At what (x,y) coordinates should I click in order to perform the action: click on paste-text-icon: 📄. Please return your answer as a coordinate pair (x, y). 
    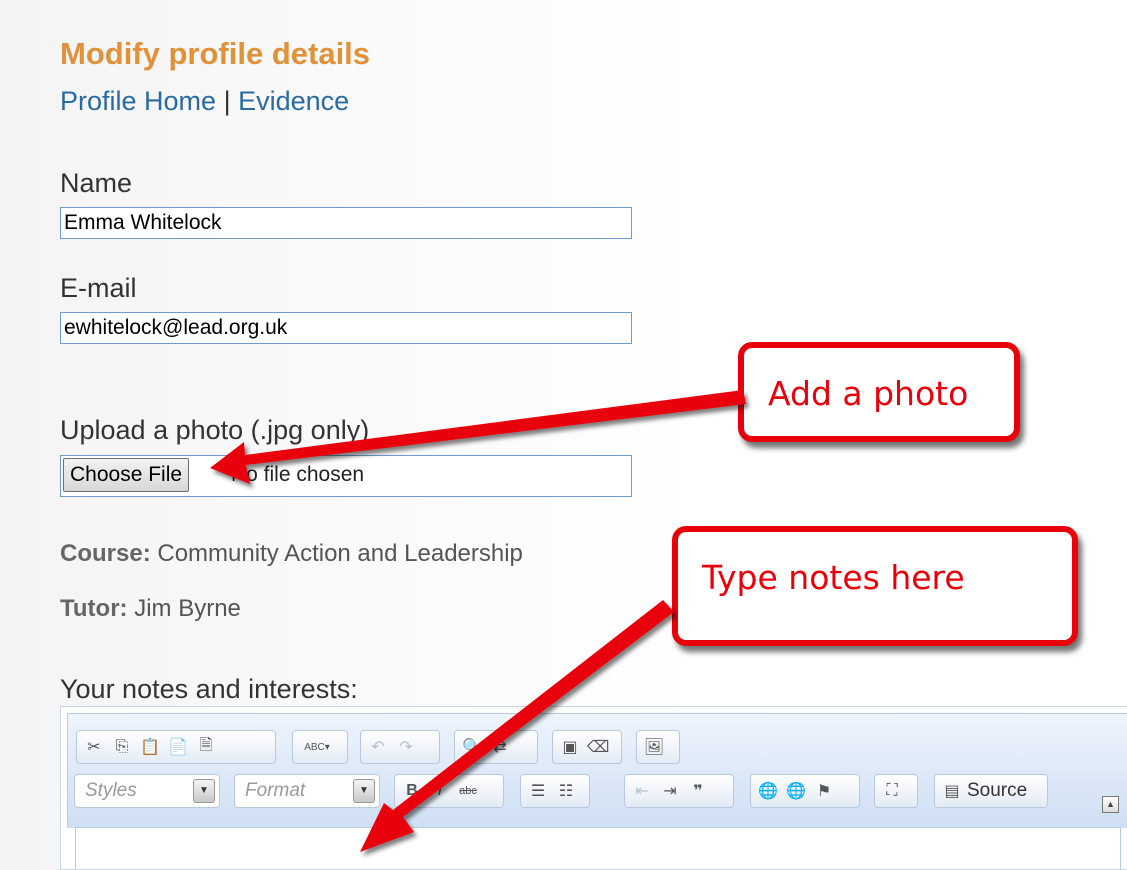
    Looking at the image, I should click on (178, 747).